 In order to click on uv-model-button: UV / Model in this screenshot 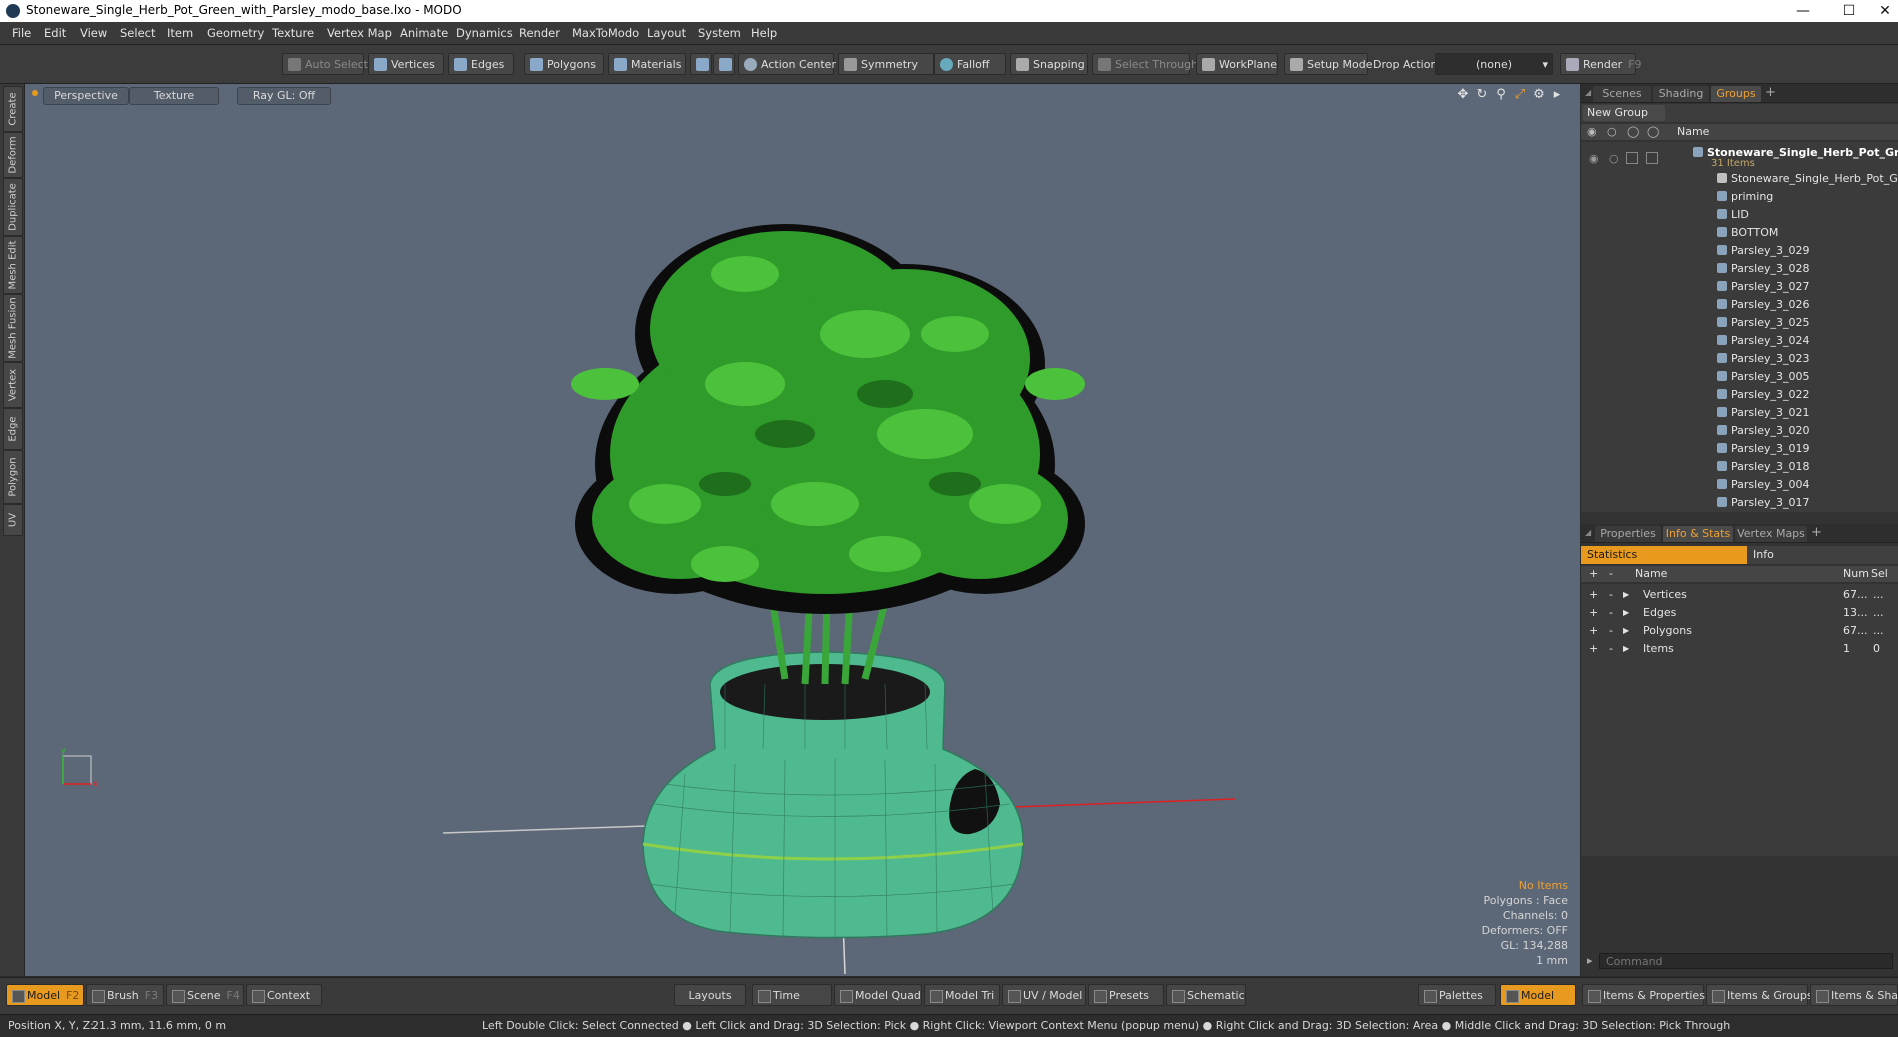, I will do `click(1044, 995)`.